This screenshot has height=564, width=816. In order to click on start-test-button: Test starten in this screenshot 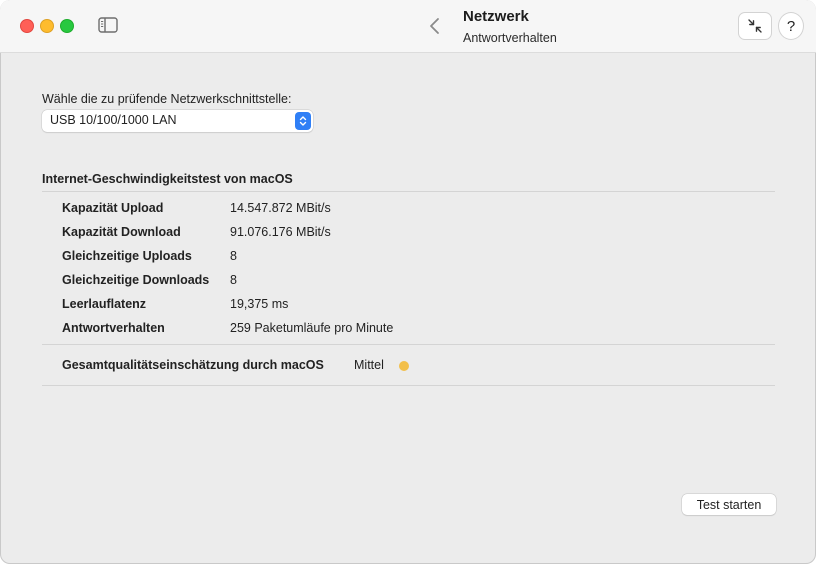, I will do `click(729, 504)`.